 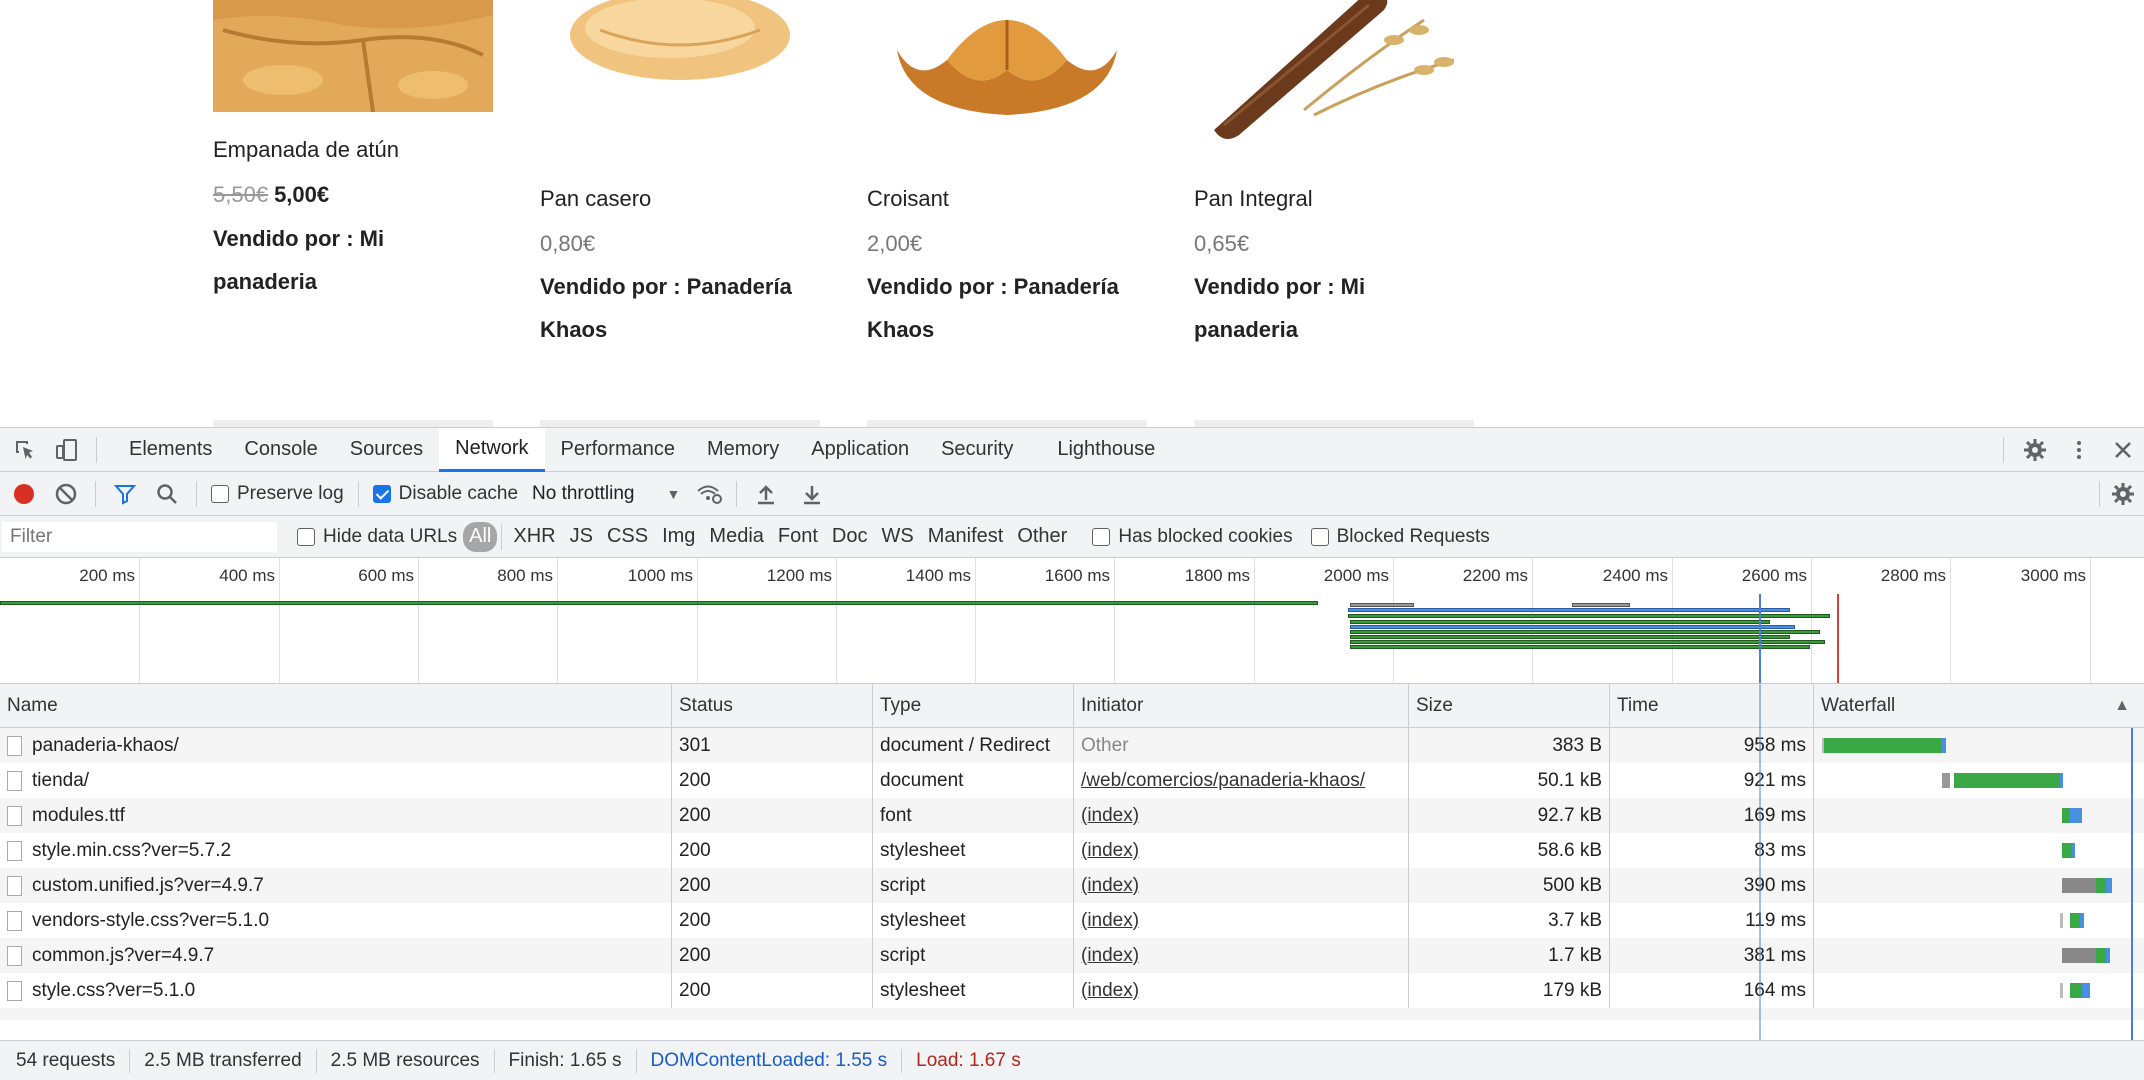 I want to click on column-type: Type, so click(x=973, y=706).